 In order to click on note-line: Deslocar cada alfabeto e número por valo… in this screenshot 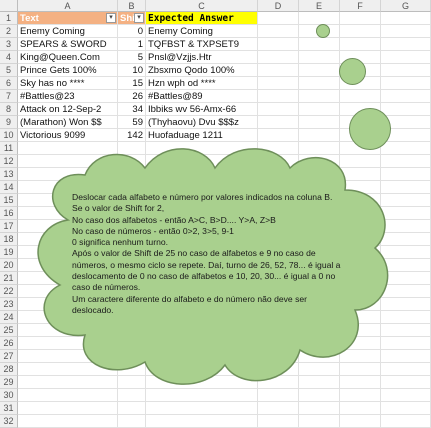, I will do `click(202, 197)`.